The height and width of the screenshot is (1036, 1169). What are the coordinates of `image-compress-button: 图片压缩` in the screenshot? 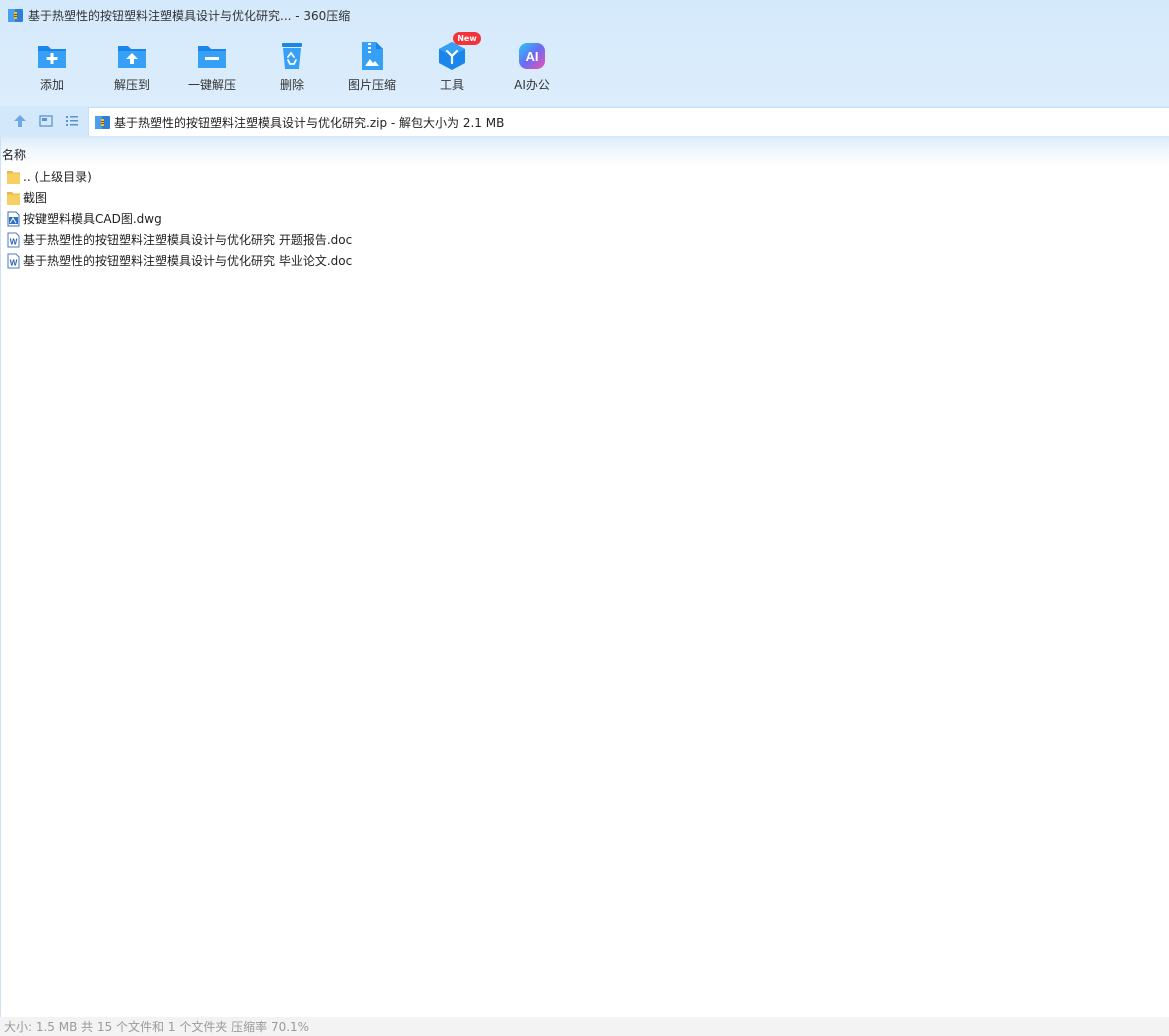 It's located at (372, 69).